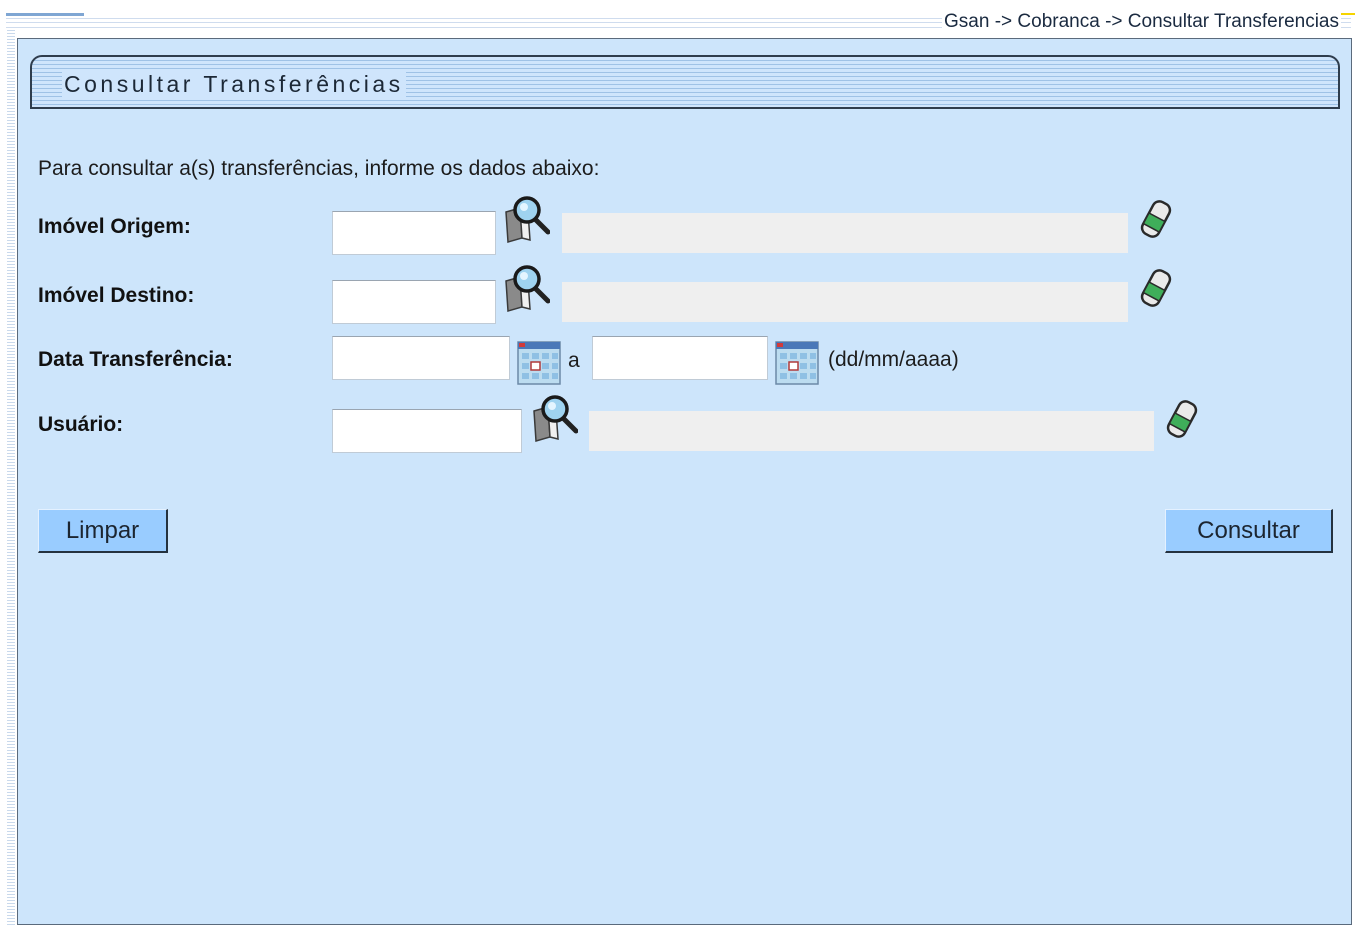  I want to click on imovel-destino-label: Imóvel Destino:, so click(116, 295).